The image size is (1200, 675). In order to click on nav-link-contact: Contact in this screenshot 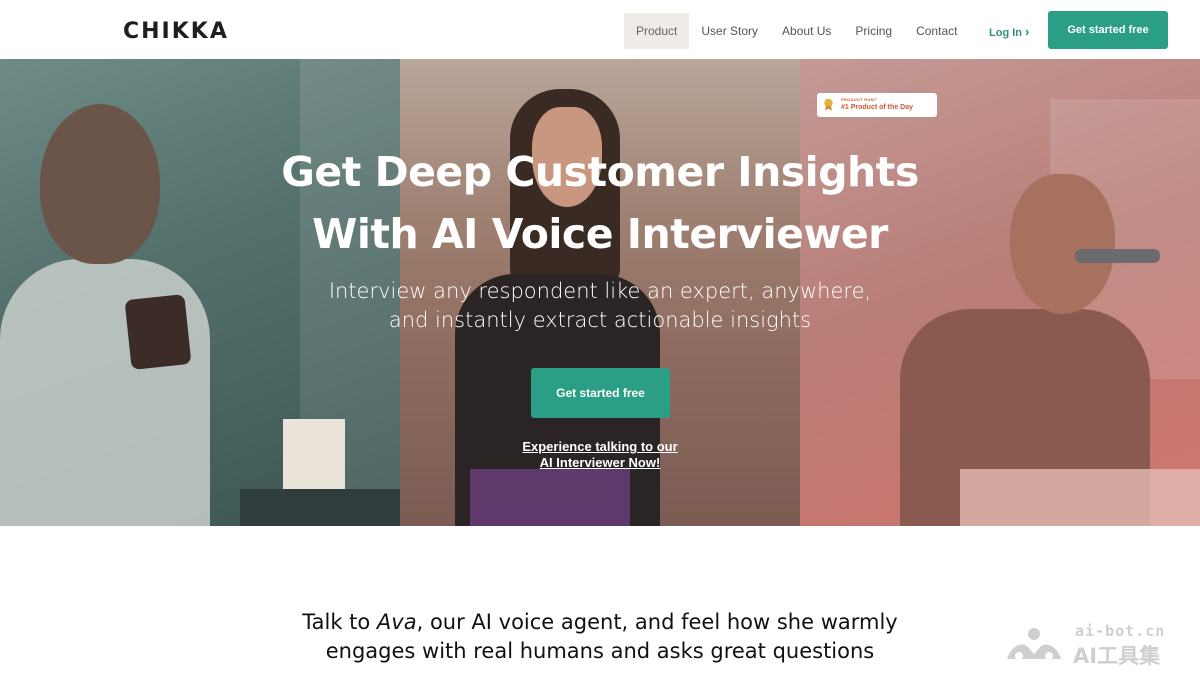, I will do `click(936, 31)`.